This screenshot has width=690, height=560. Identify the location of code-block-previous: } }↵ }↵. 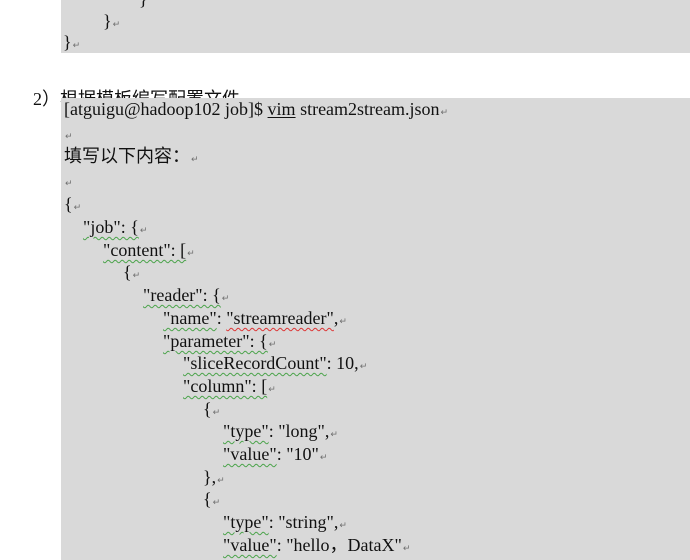
(375, 26).